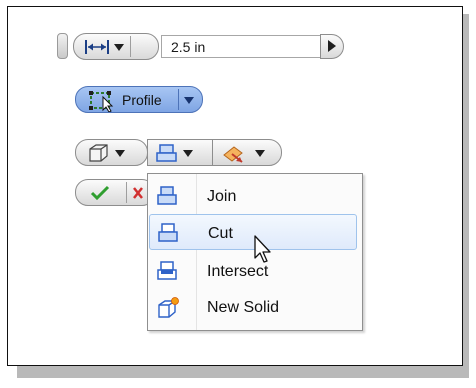 Image resolution: width=476 pixels, height=388 pixels. What do you see at coordinates (243, 307) in the screenshot?
I see `menu-item-label: New Solid` at bounding box center [243, 307].